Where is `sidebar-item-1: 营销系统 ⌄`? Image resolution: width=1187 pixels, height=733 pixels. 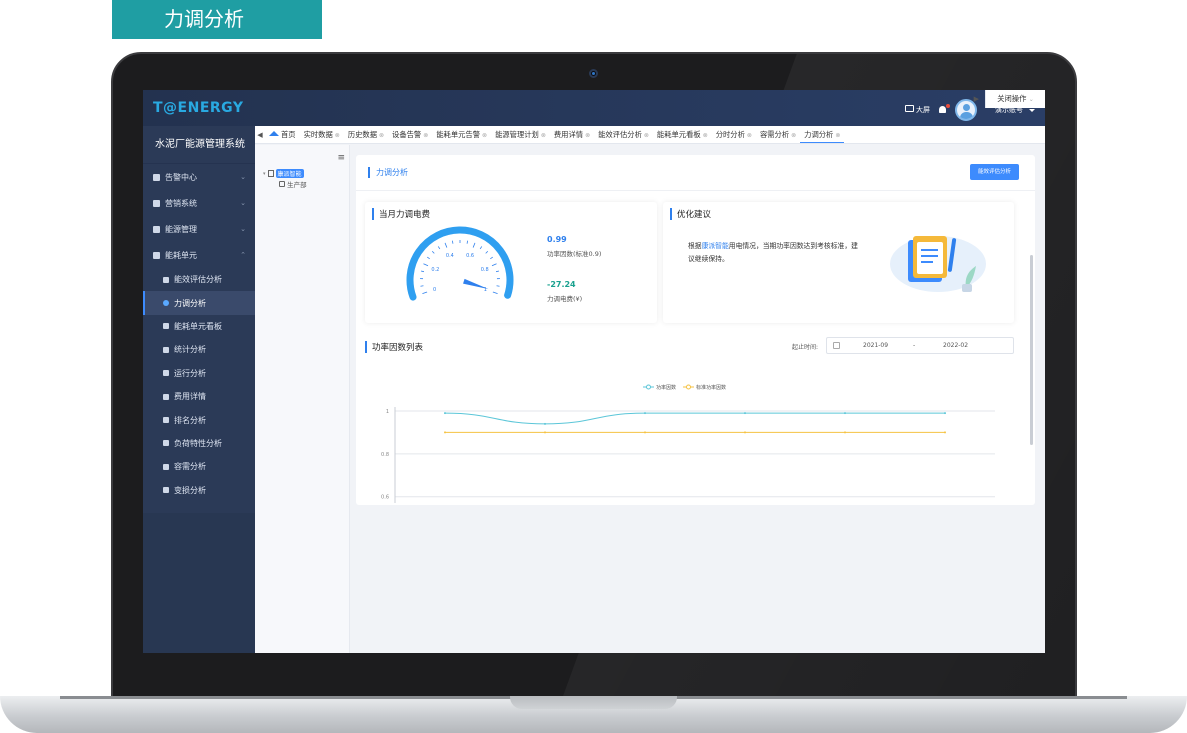
sidebar-item-1: 营销系统 ⌄ is located at coordinates (199, 203).